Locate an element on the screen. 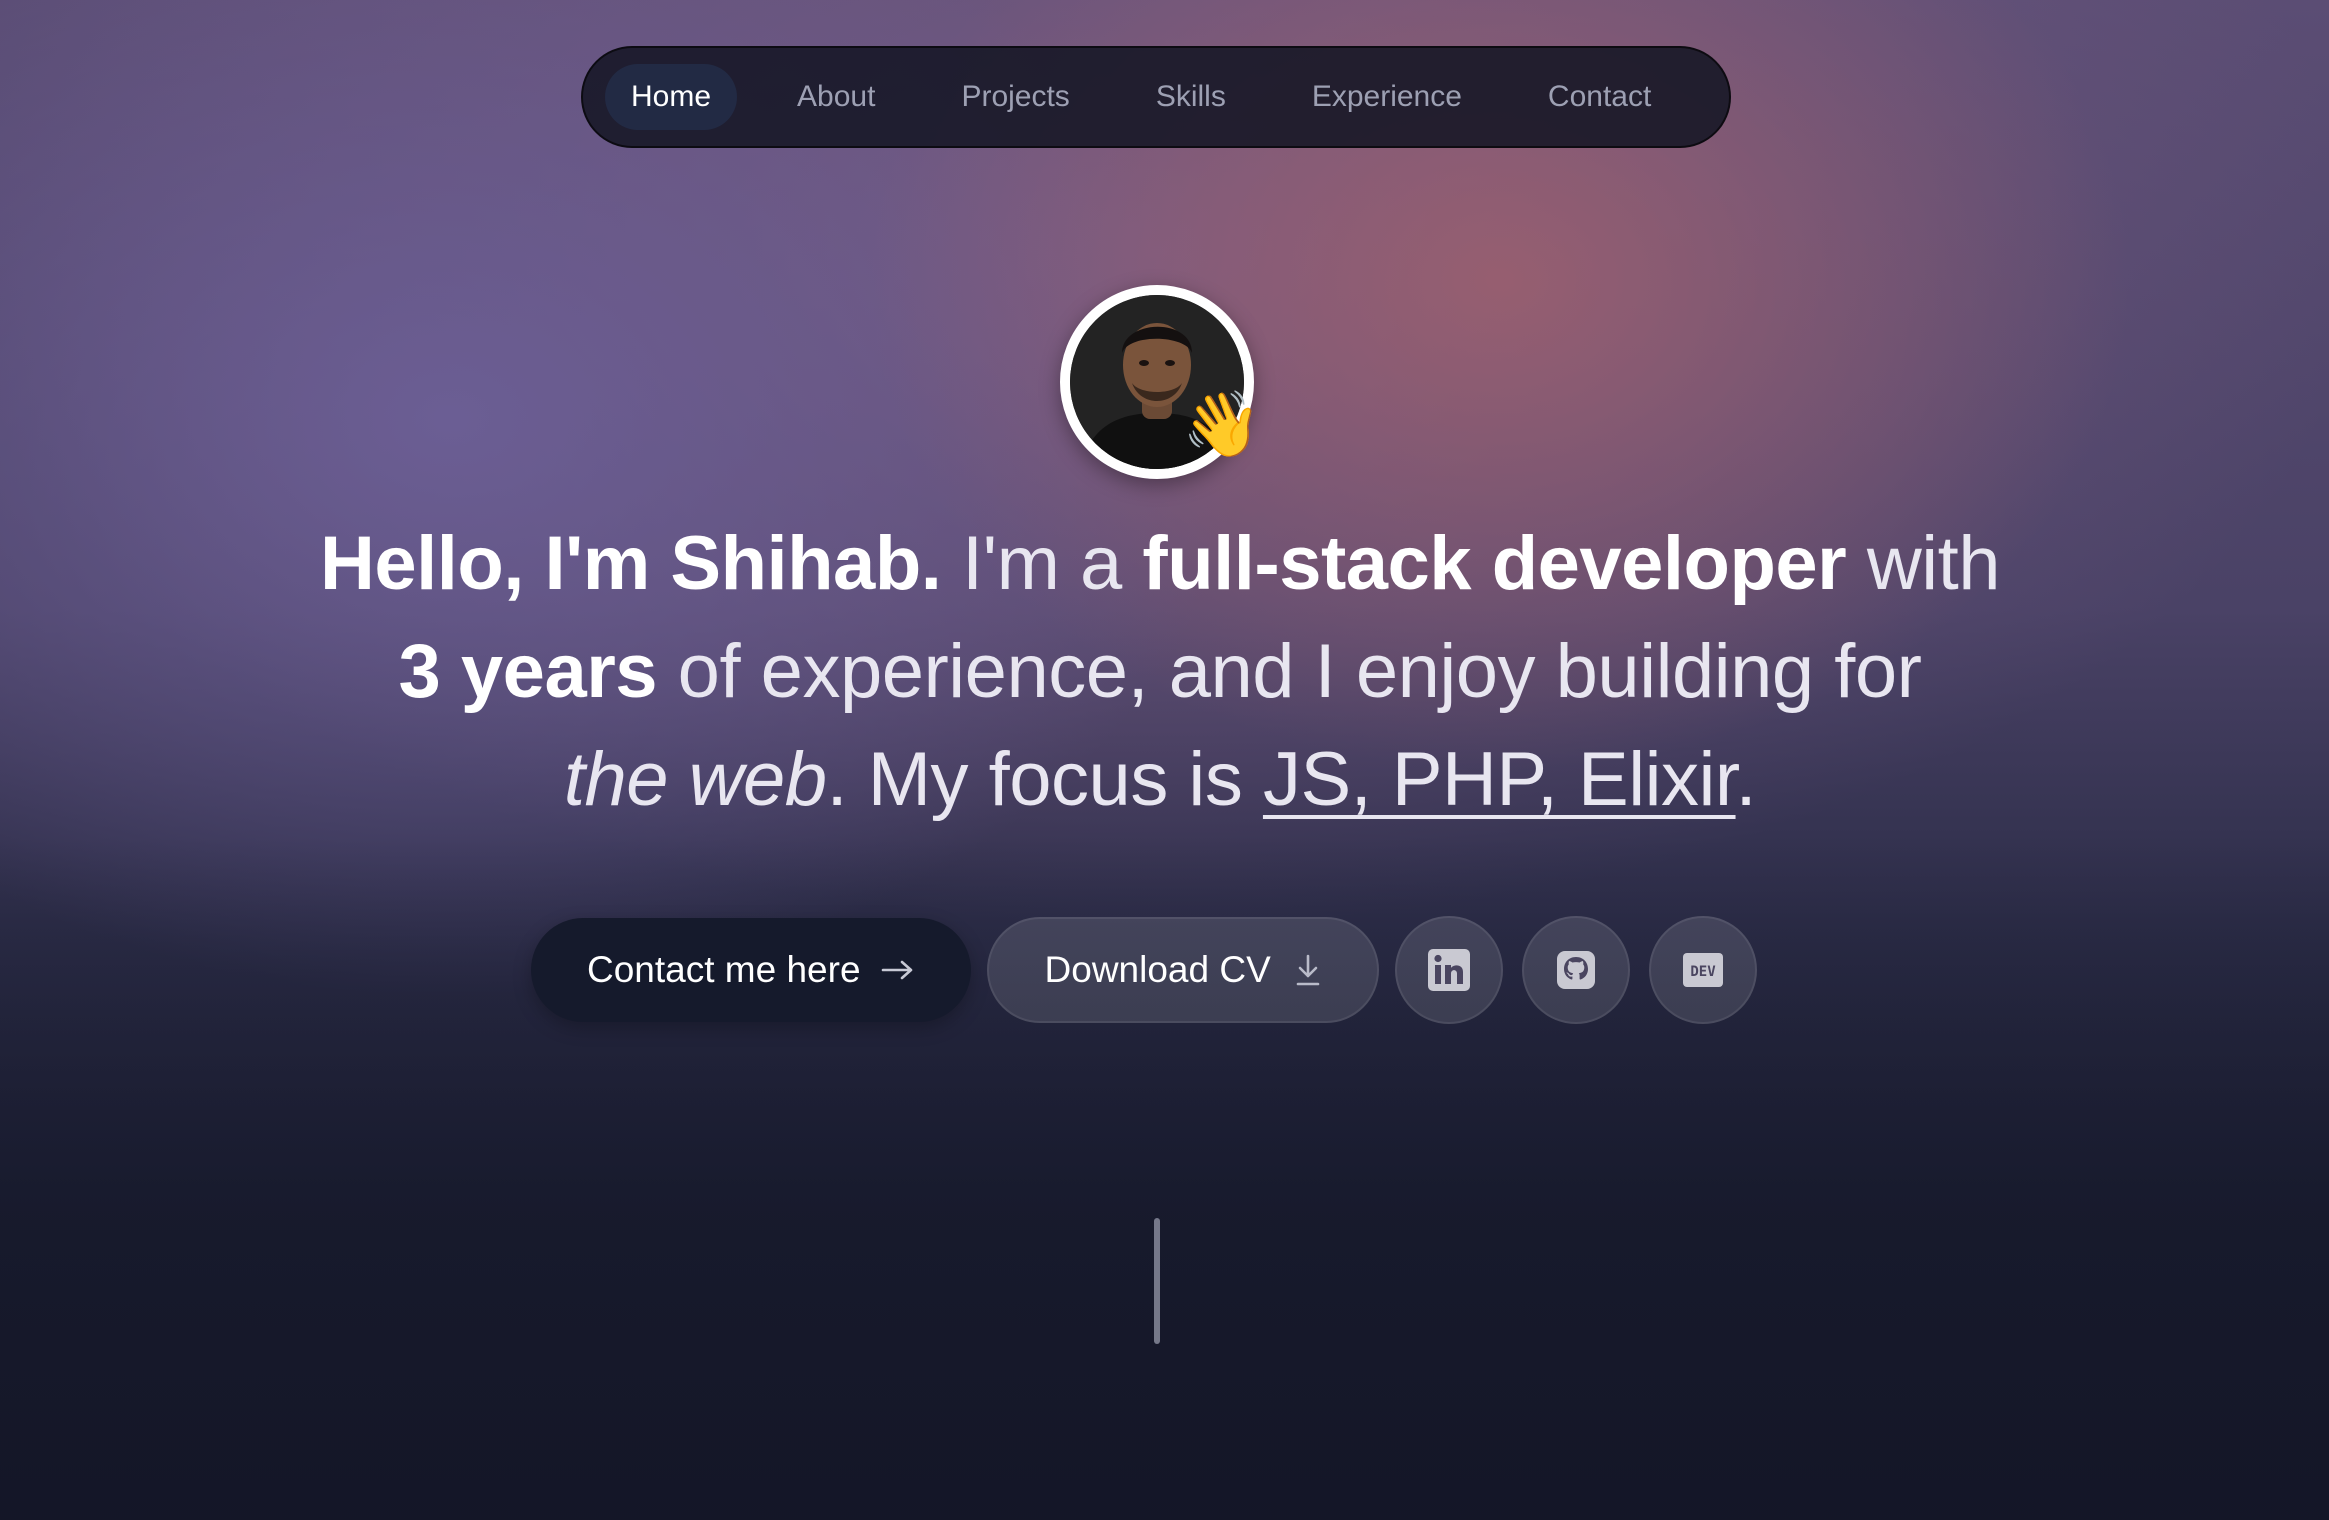  nav-item-contact: Contact is located at coordinates (1599, 97).